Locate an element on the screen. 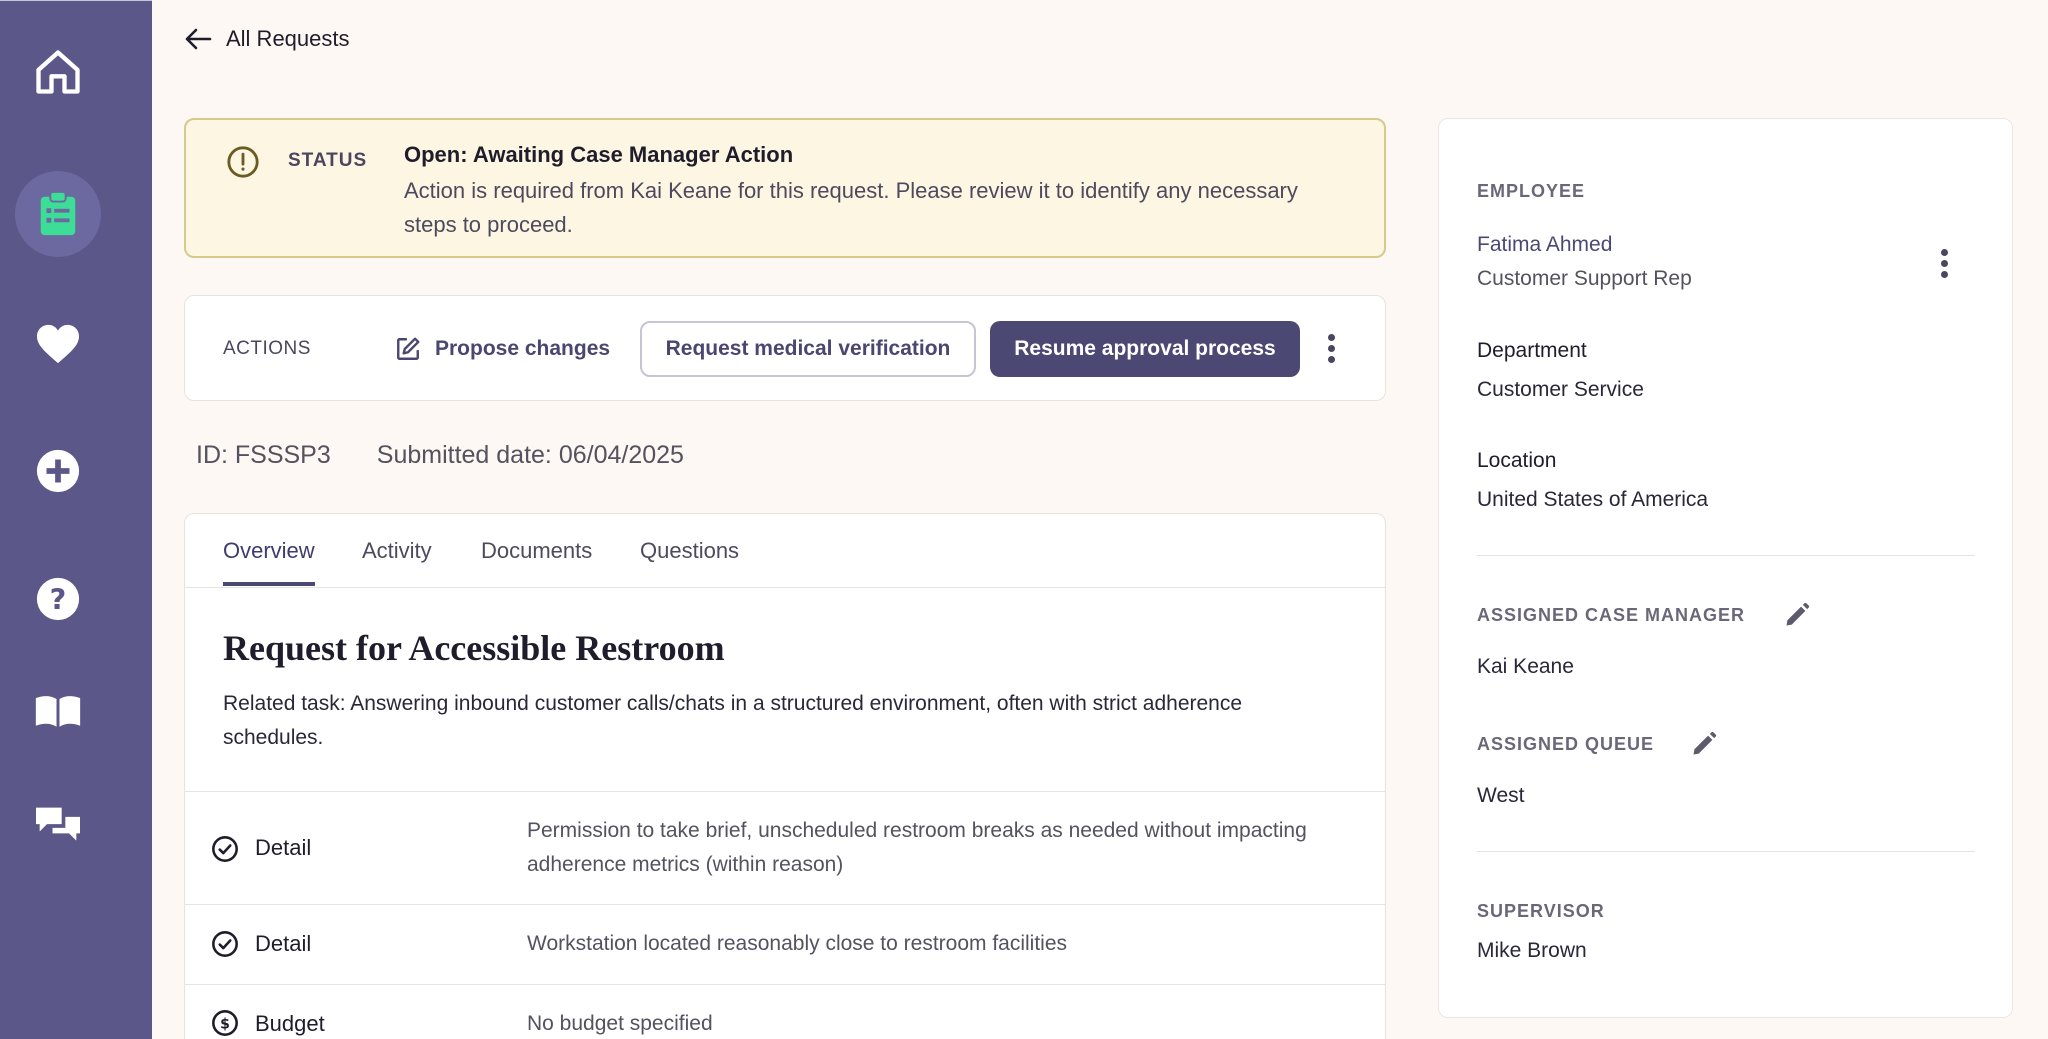 This screenshot has width=2048, height=1039. tab-questions: Questions is located at coordinates (689, 560).